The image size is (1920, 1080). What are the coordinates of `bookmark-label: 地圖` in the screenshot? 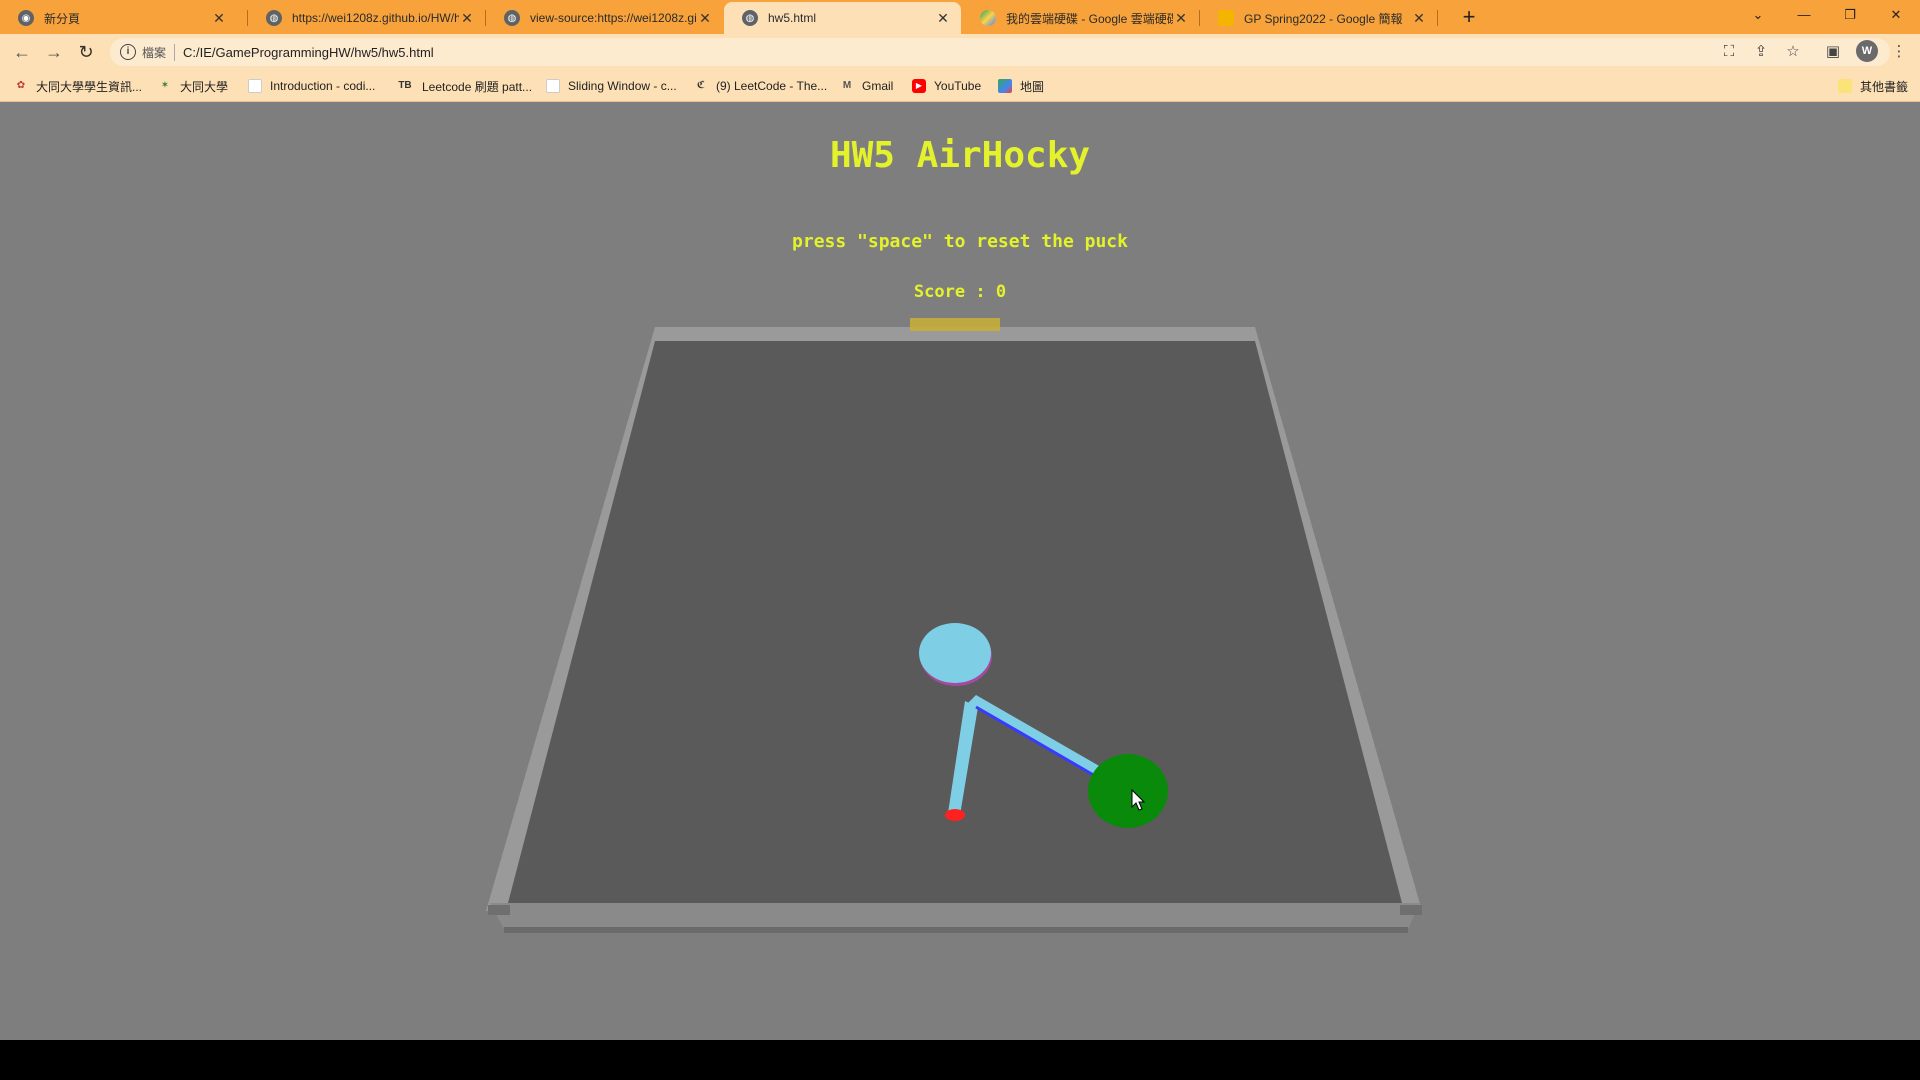 It's located at (1032, 86).